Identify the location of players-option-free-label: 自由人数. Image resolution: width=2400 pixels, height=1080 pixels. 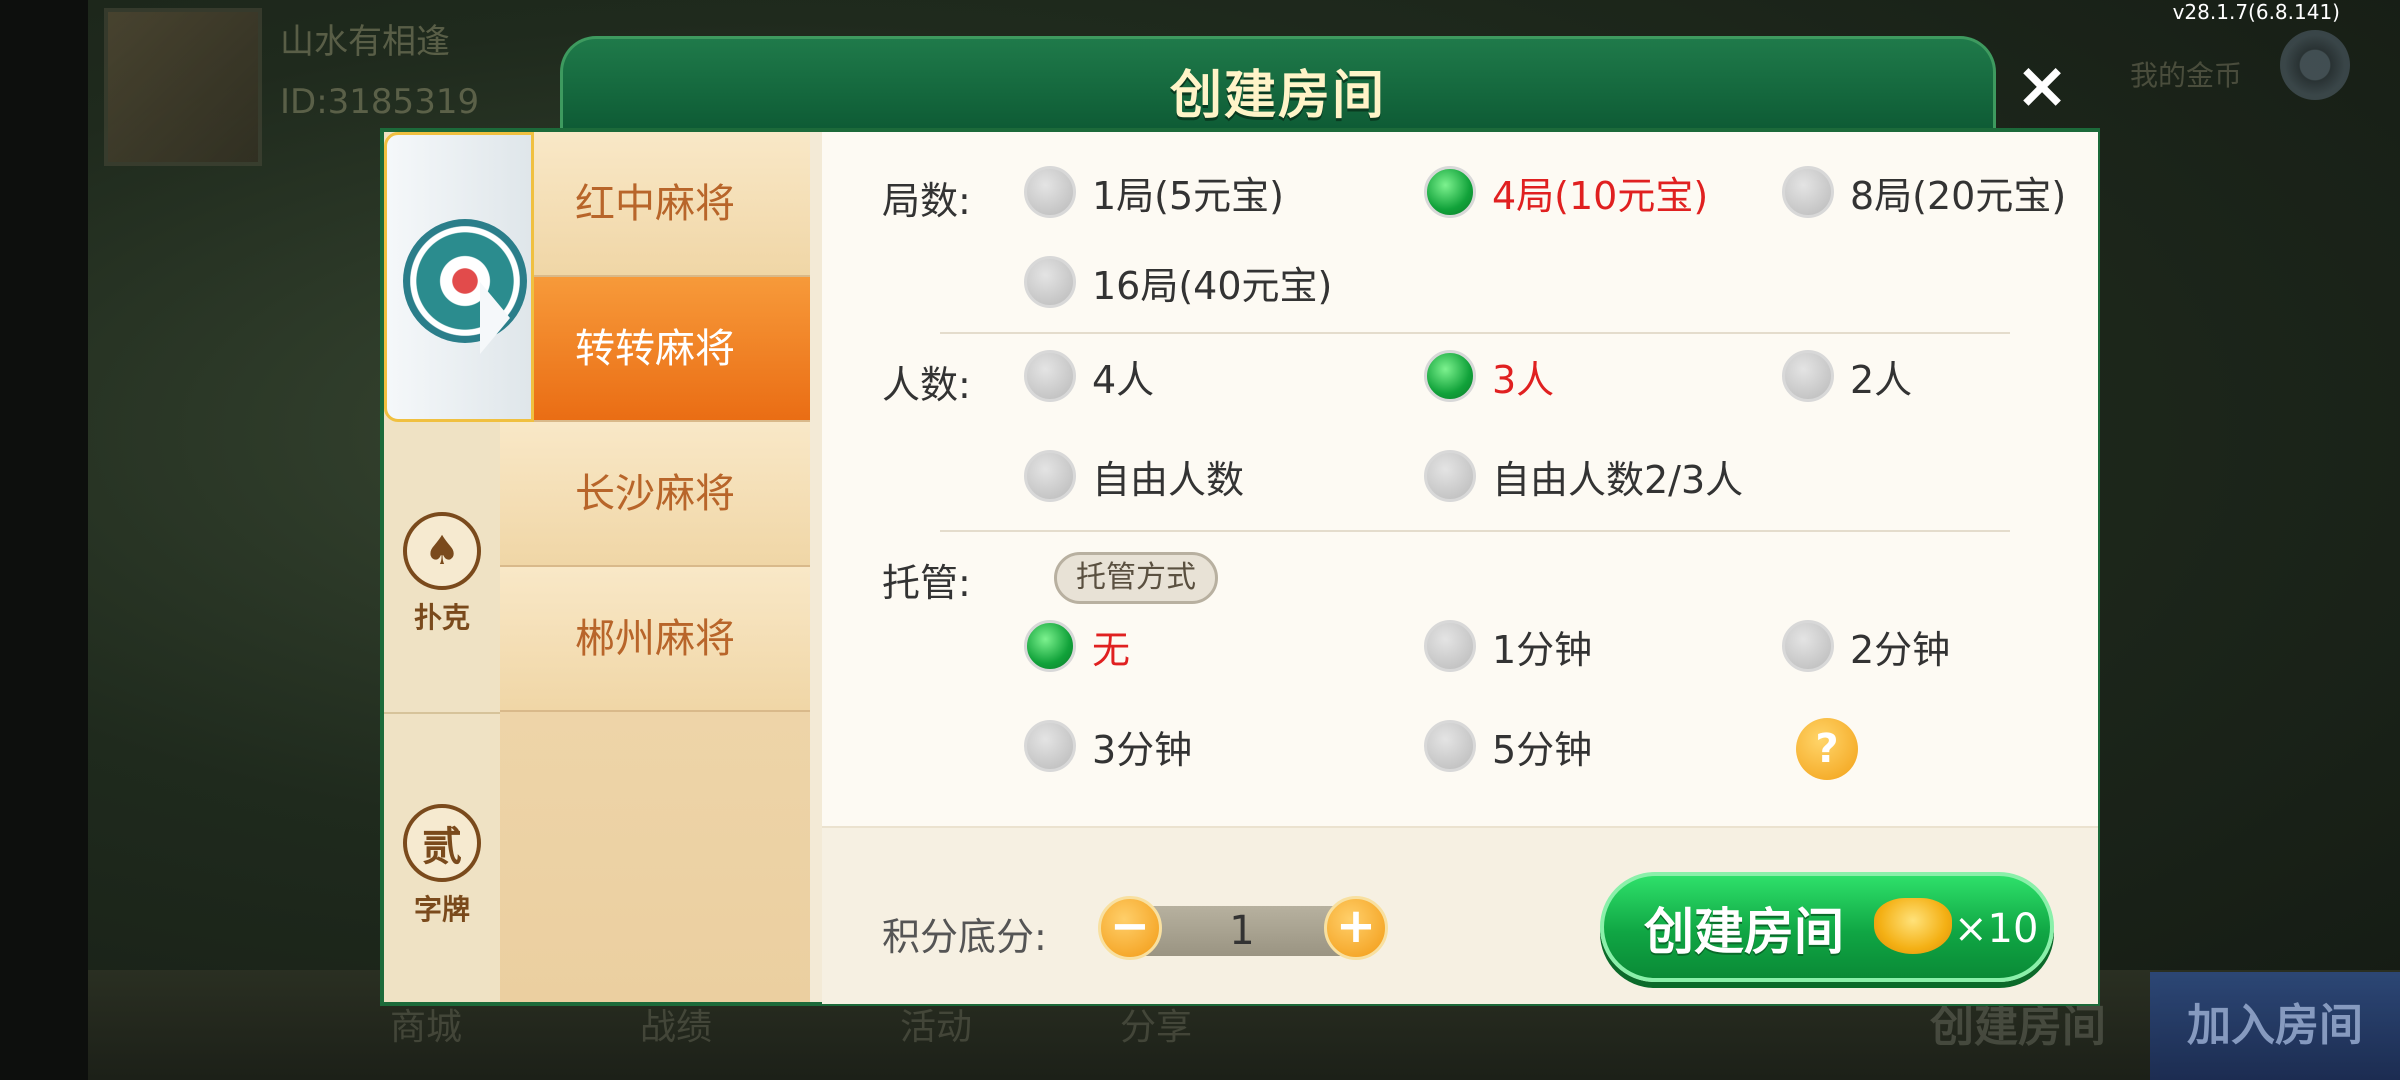
(1168, 479).